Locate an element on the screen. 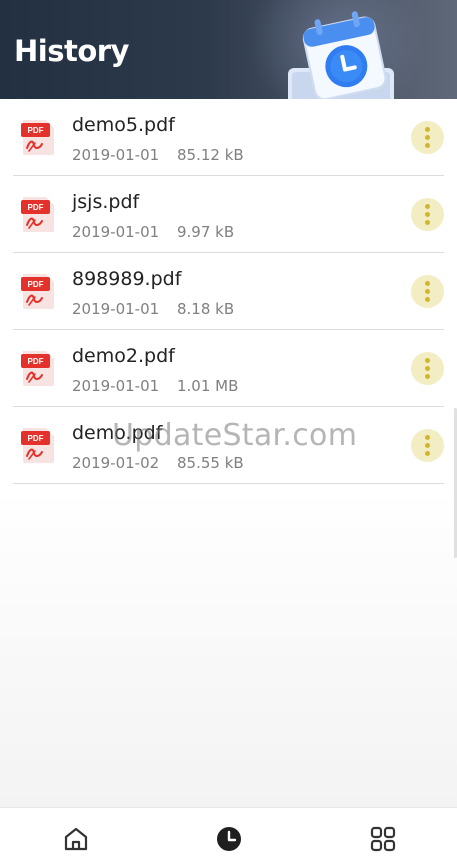 This screenshot has width=457, height=867. file-size: 1.01 MB is located at coordinates (208, 386).